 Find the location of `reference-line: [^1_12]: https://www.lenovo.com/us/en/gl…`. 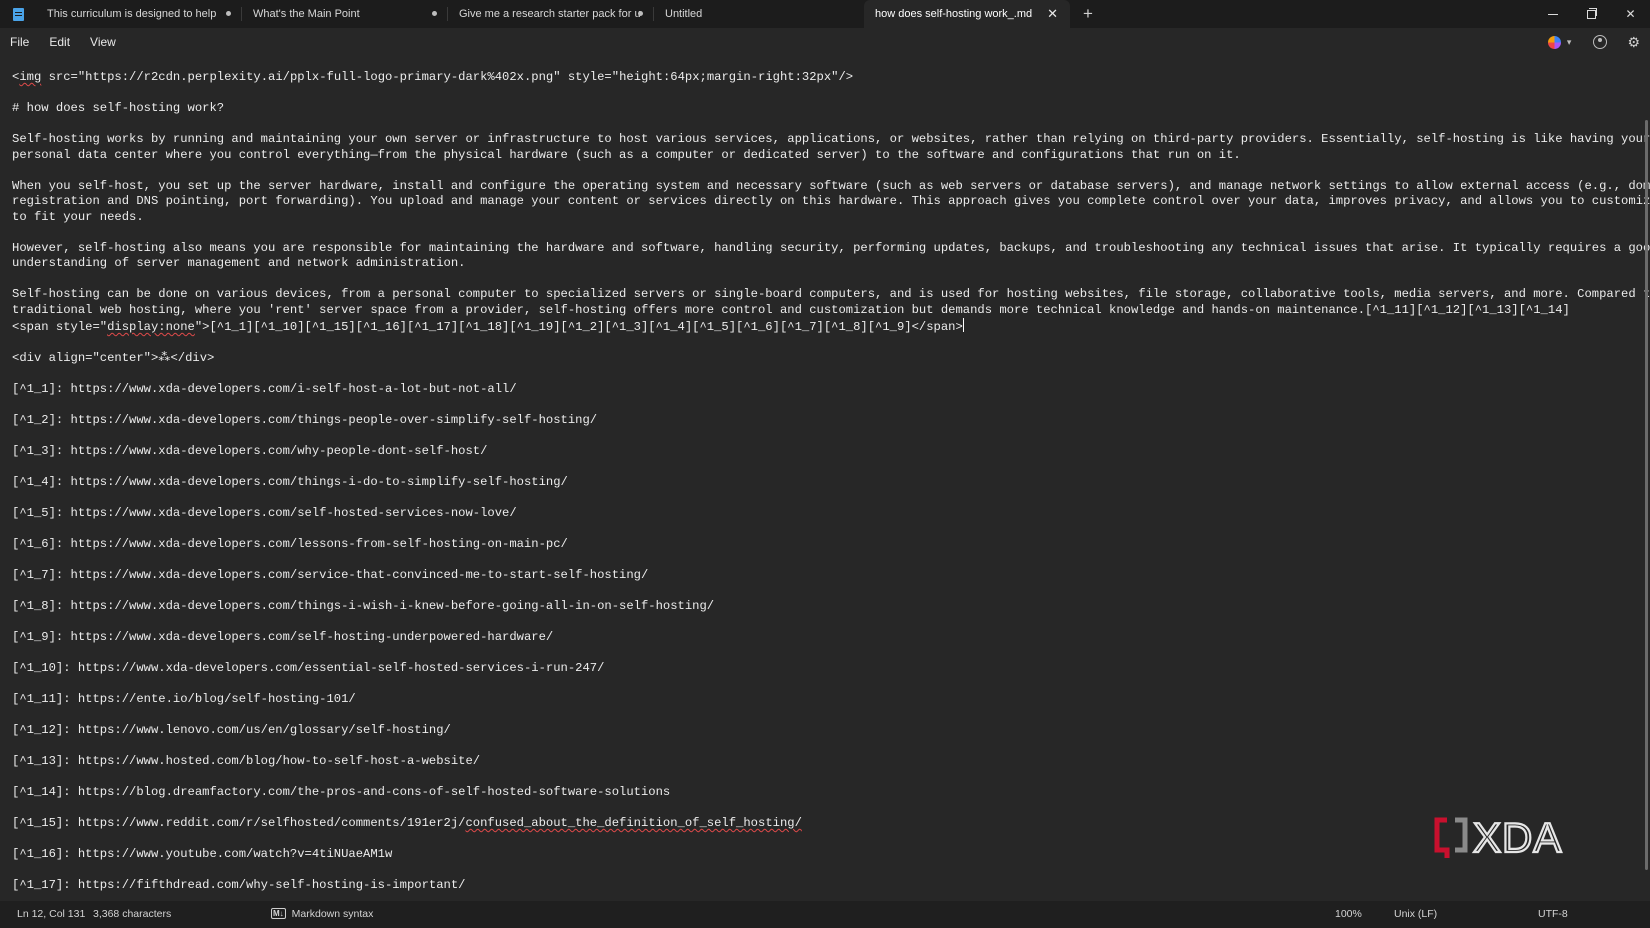

reference-line: [^1_12]: https://www.lenovo.com/us/en/gl… is located at coordinates (231, 730).